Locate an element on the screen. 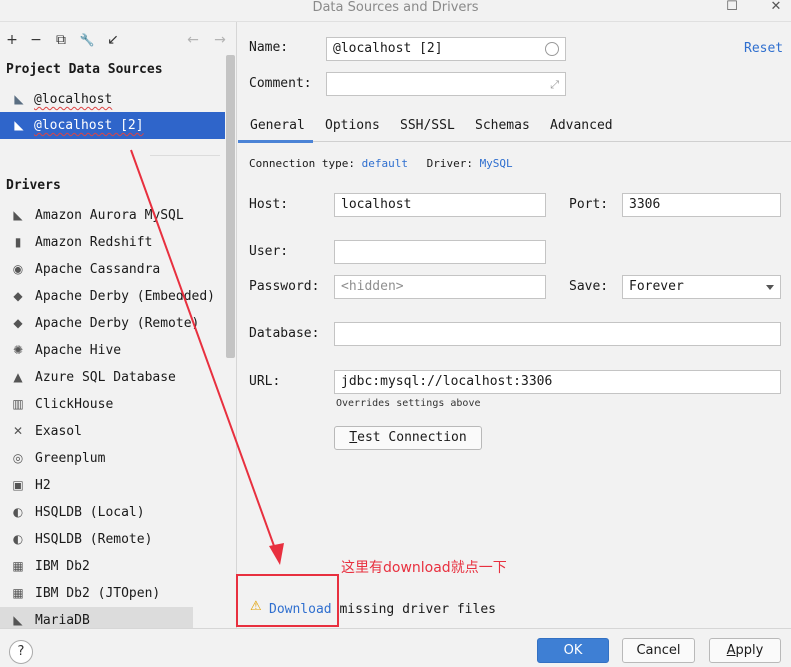  driver-item: ◆ Apache Derby (Remote) is located at coordinates (112, 323).